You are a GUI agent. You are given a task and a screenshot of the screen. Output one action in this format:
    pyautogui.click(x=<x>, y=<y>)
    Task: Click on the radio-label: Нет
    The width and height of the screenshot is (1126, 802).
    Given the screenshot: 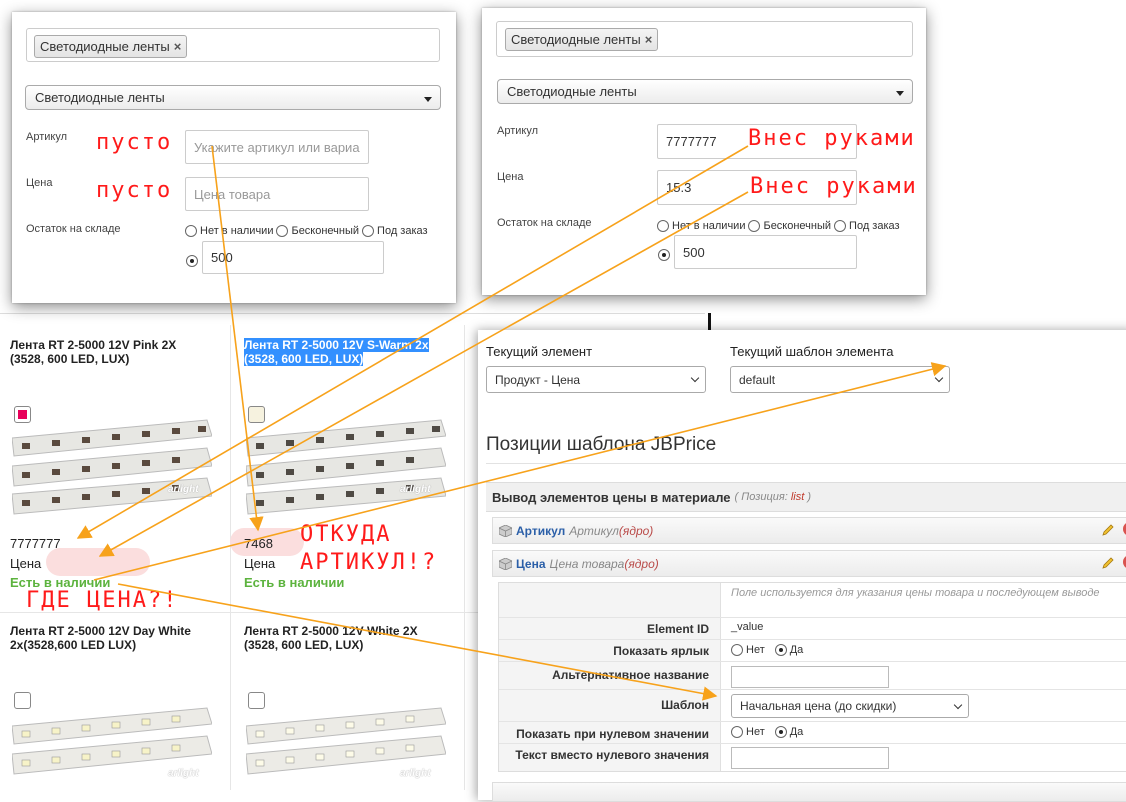 What is the action you would take?
    pyautogui.click(x=755, y=732)
    